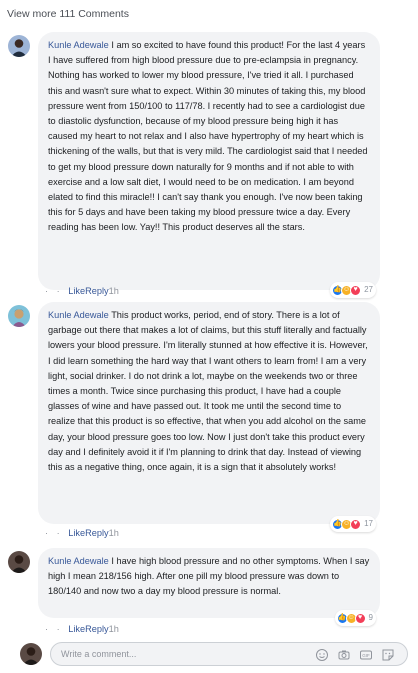 Image resolution: width=418 pixels, height=673 pixels. Describe the element at coordinates (368, 524) in the screenshot. I see `reaction-count: 17` at that location.